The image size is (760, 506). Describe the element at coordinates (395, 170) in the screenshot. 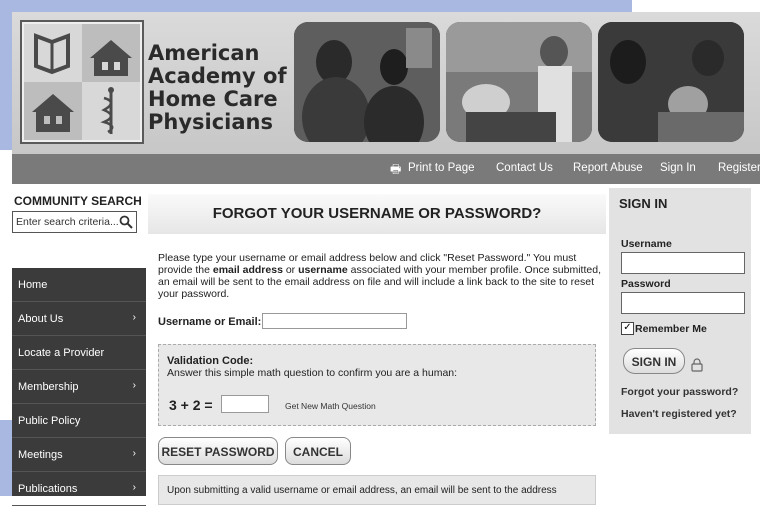

I see `printer-icon: 🖶` at that location.